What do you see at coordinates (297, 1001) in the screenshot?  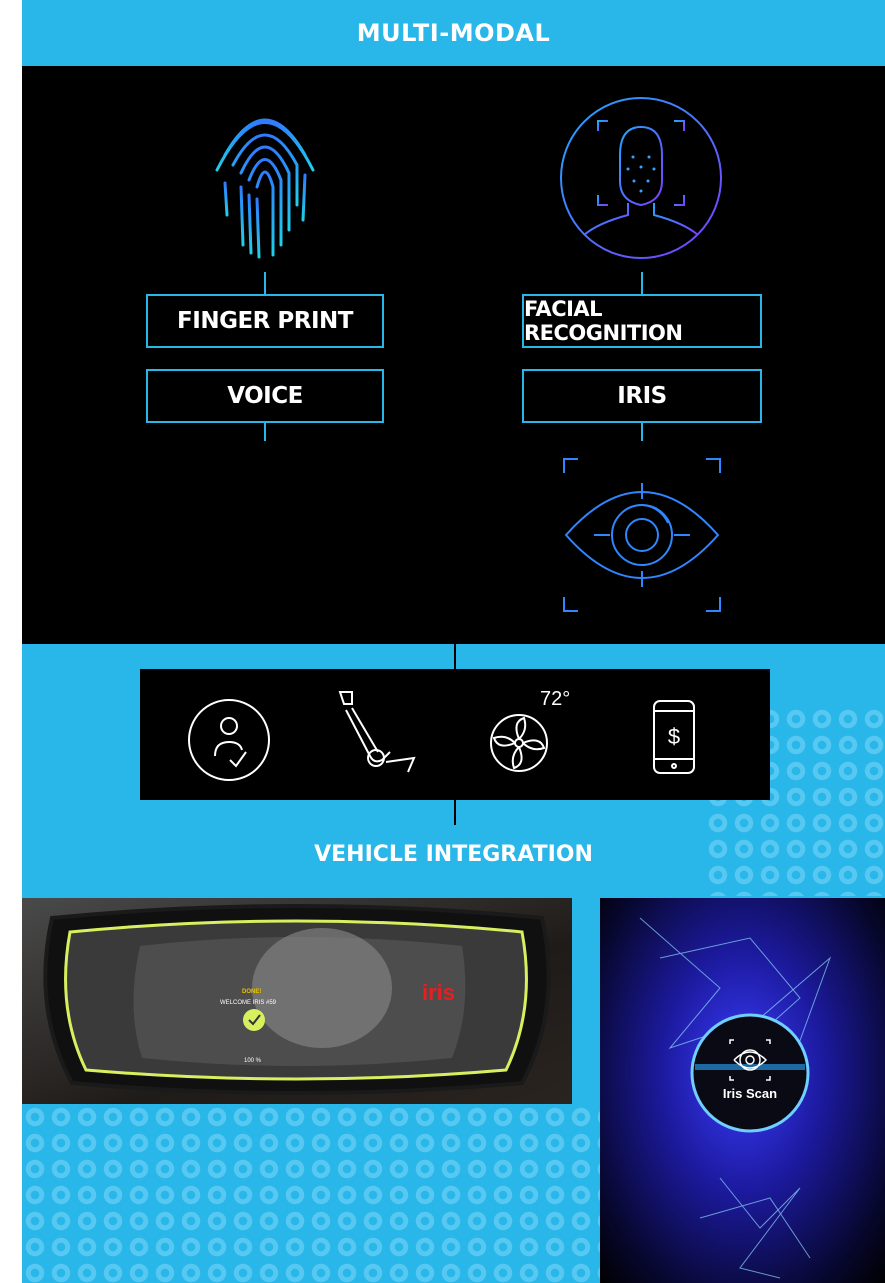 I see `rearview-mirror-photo: DONE! WELCOME IRIS #59 100 % iris` at bounding box center [297, 1001].